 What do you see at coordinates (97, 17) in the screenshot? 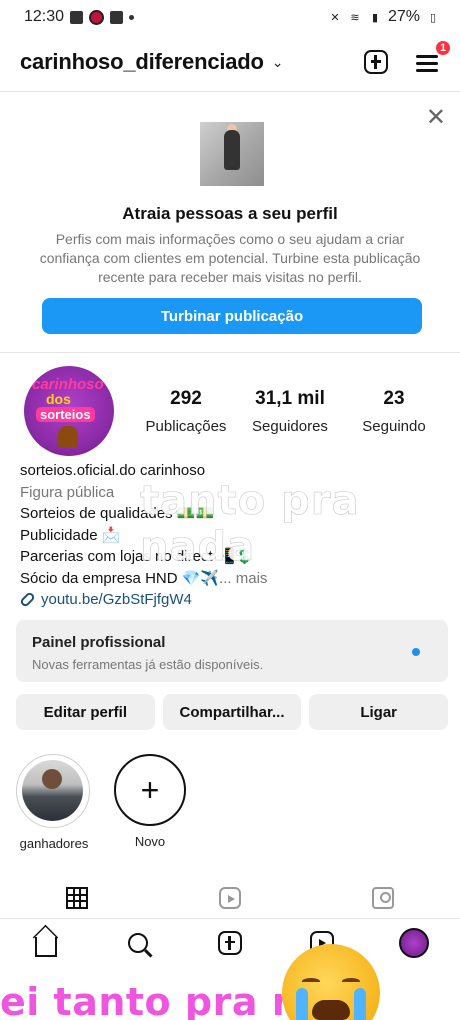
I see `app-notification-icon` at bounding box center [97, 17].